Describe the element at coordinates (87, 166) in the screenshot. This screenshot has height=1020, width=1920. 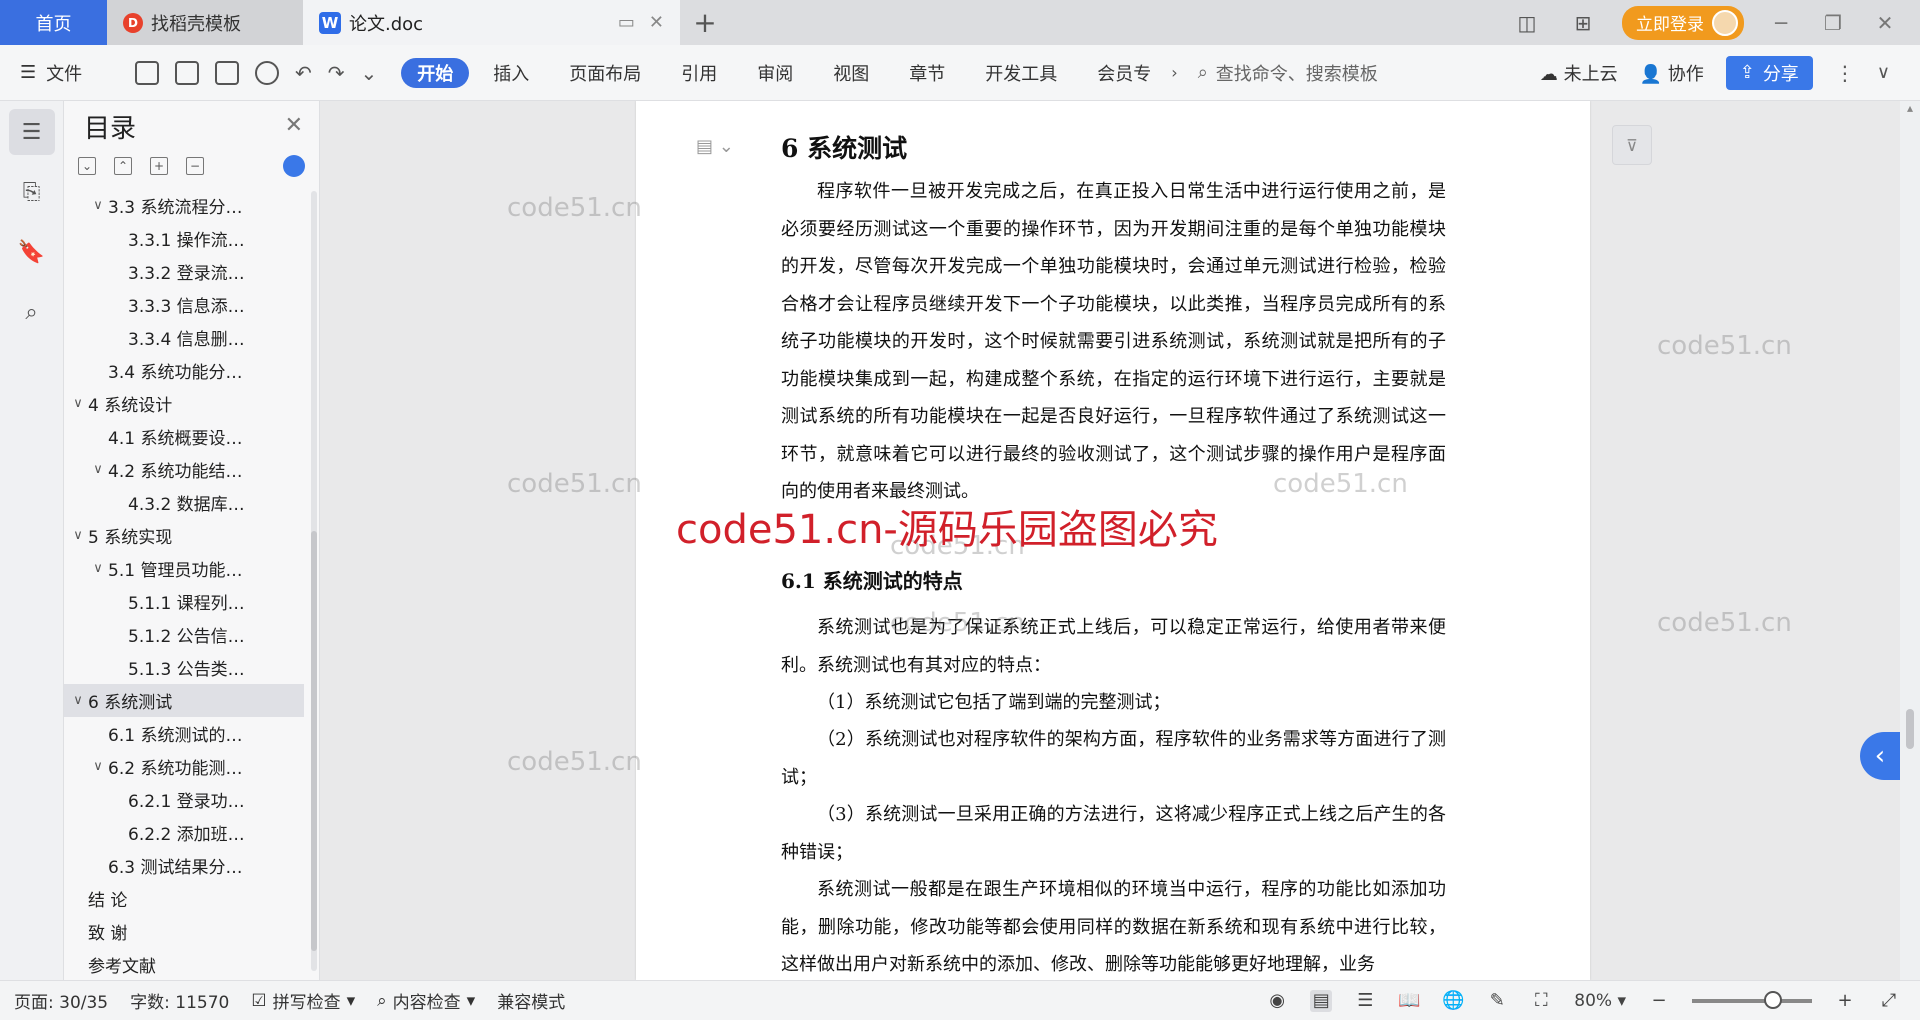
I see `expand-all-icon: ⌄` at that location.